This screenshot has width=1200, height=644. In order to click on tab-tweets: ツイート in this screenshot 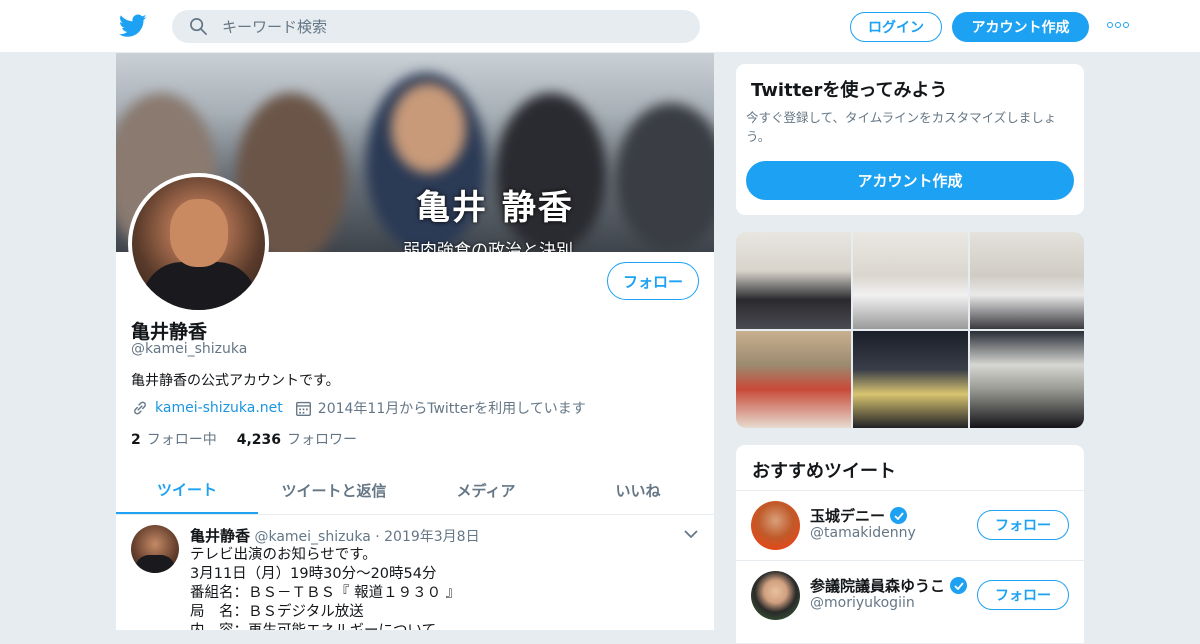, I will do `click(187, 490)`.